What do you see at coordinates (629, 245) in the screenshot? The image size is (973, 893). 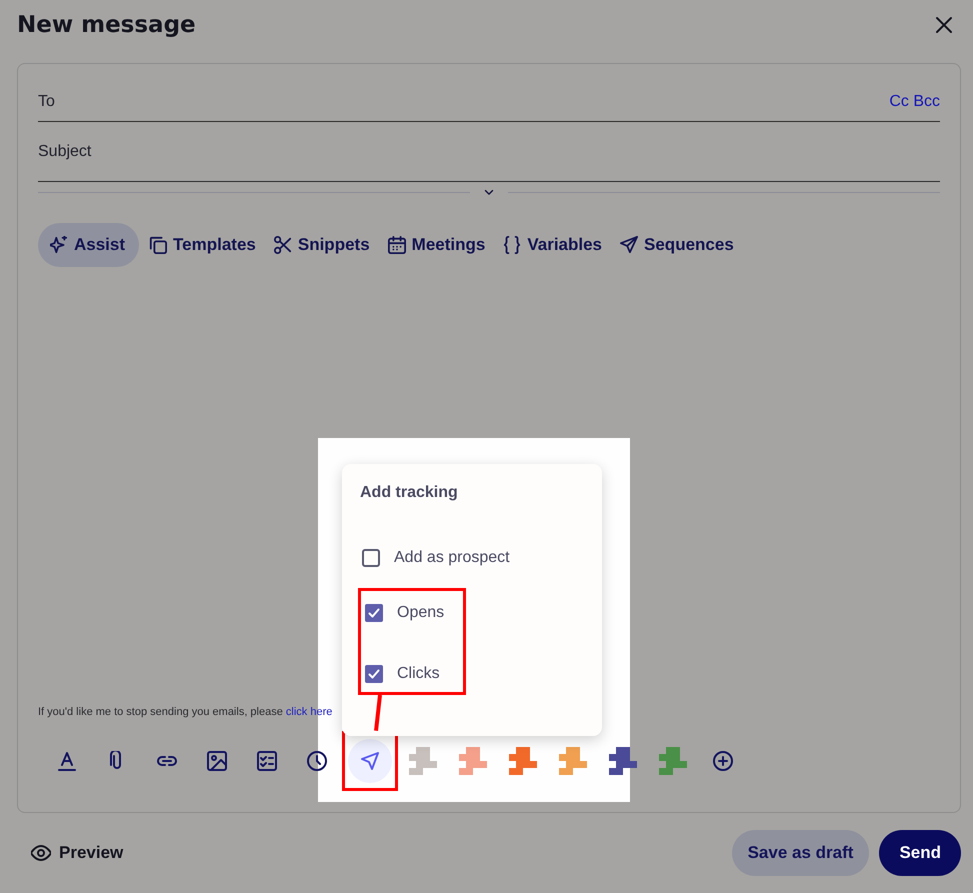 I see `paper-plane-icon` at bounding box center [629, 245].